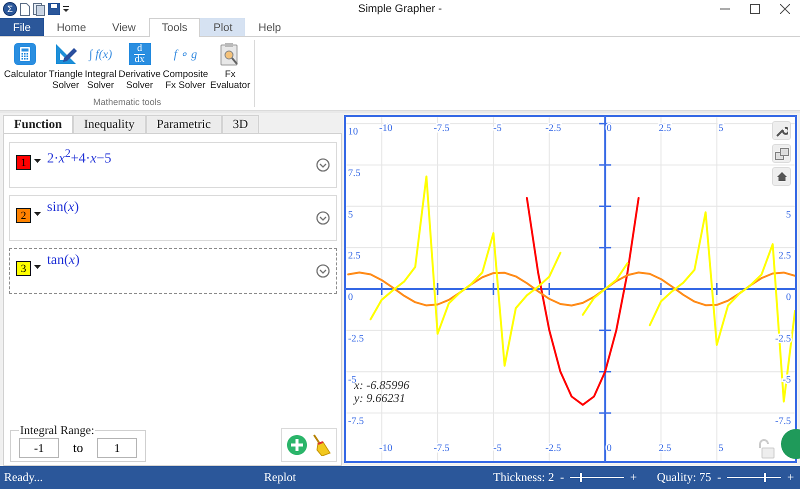 This screenshot has width=800, height=489. Describe the element at coordinates (173, 271) in the screenshot. I see `function-entry: 3 tan(x)` at that location.